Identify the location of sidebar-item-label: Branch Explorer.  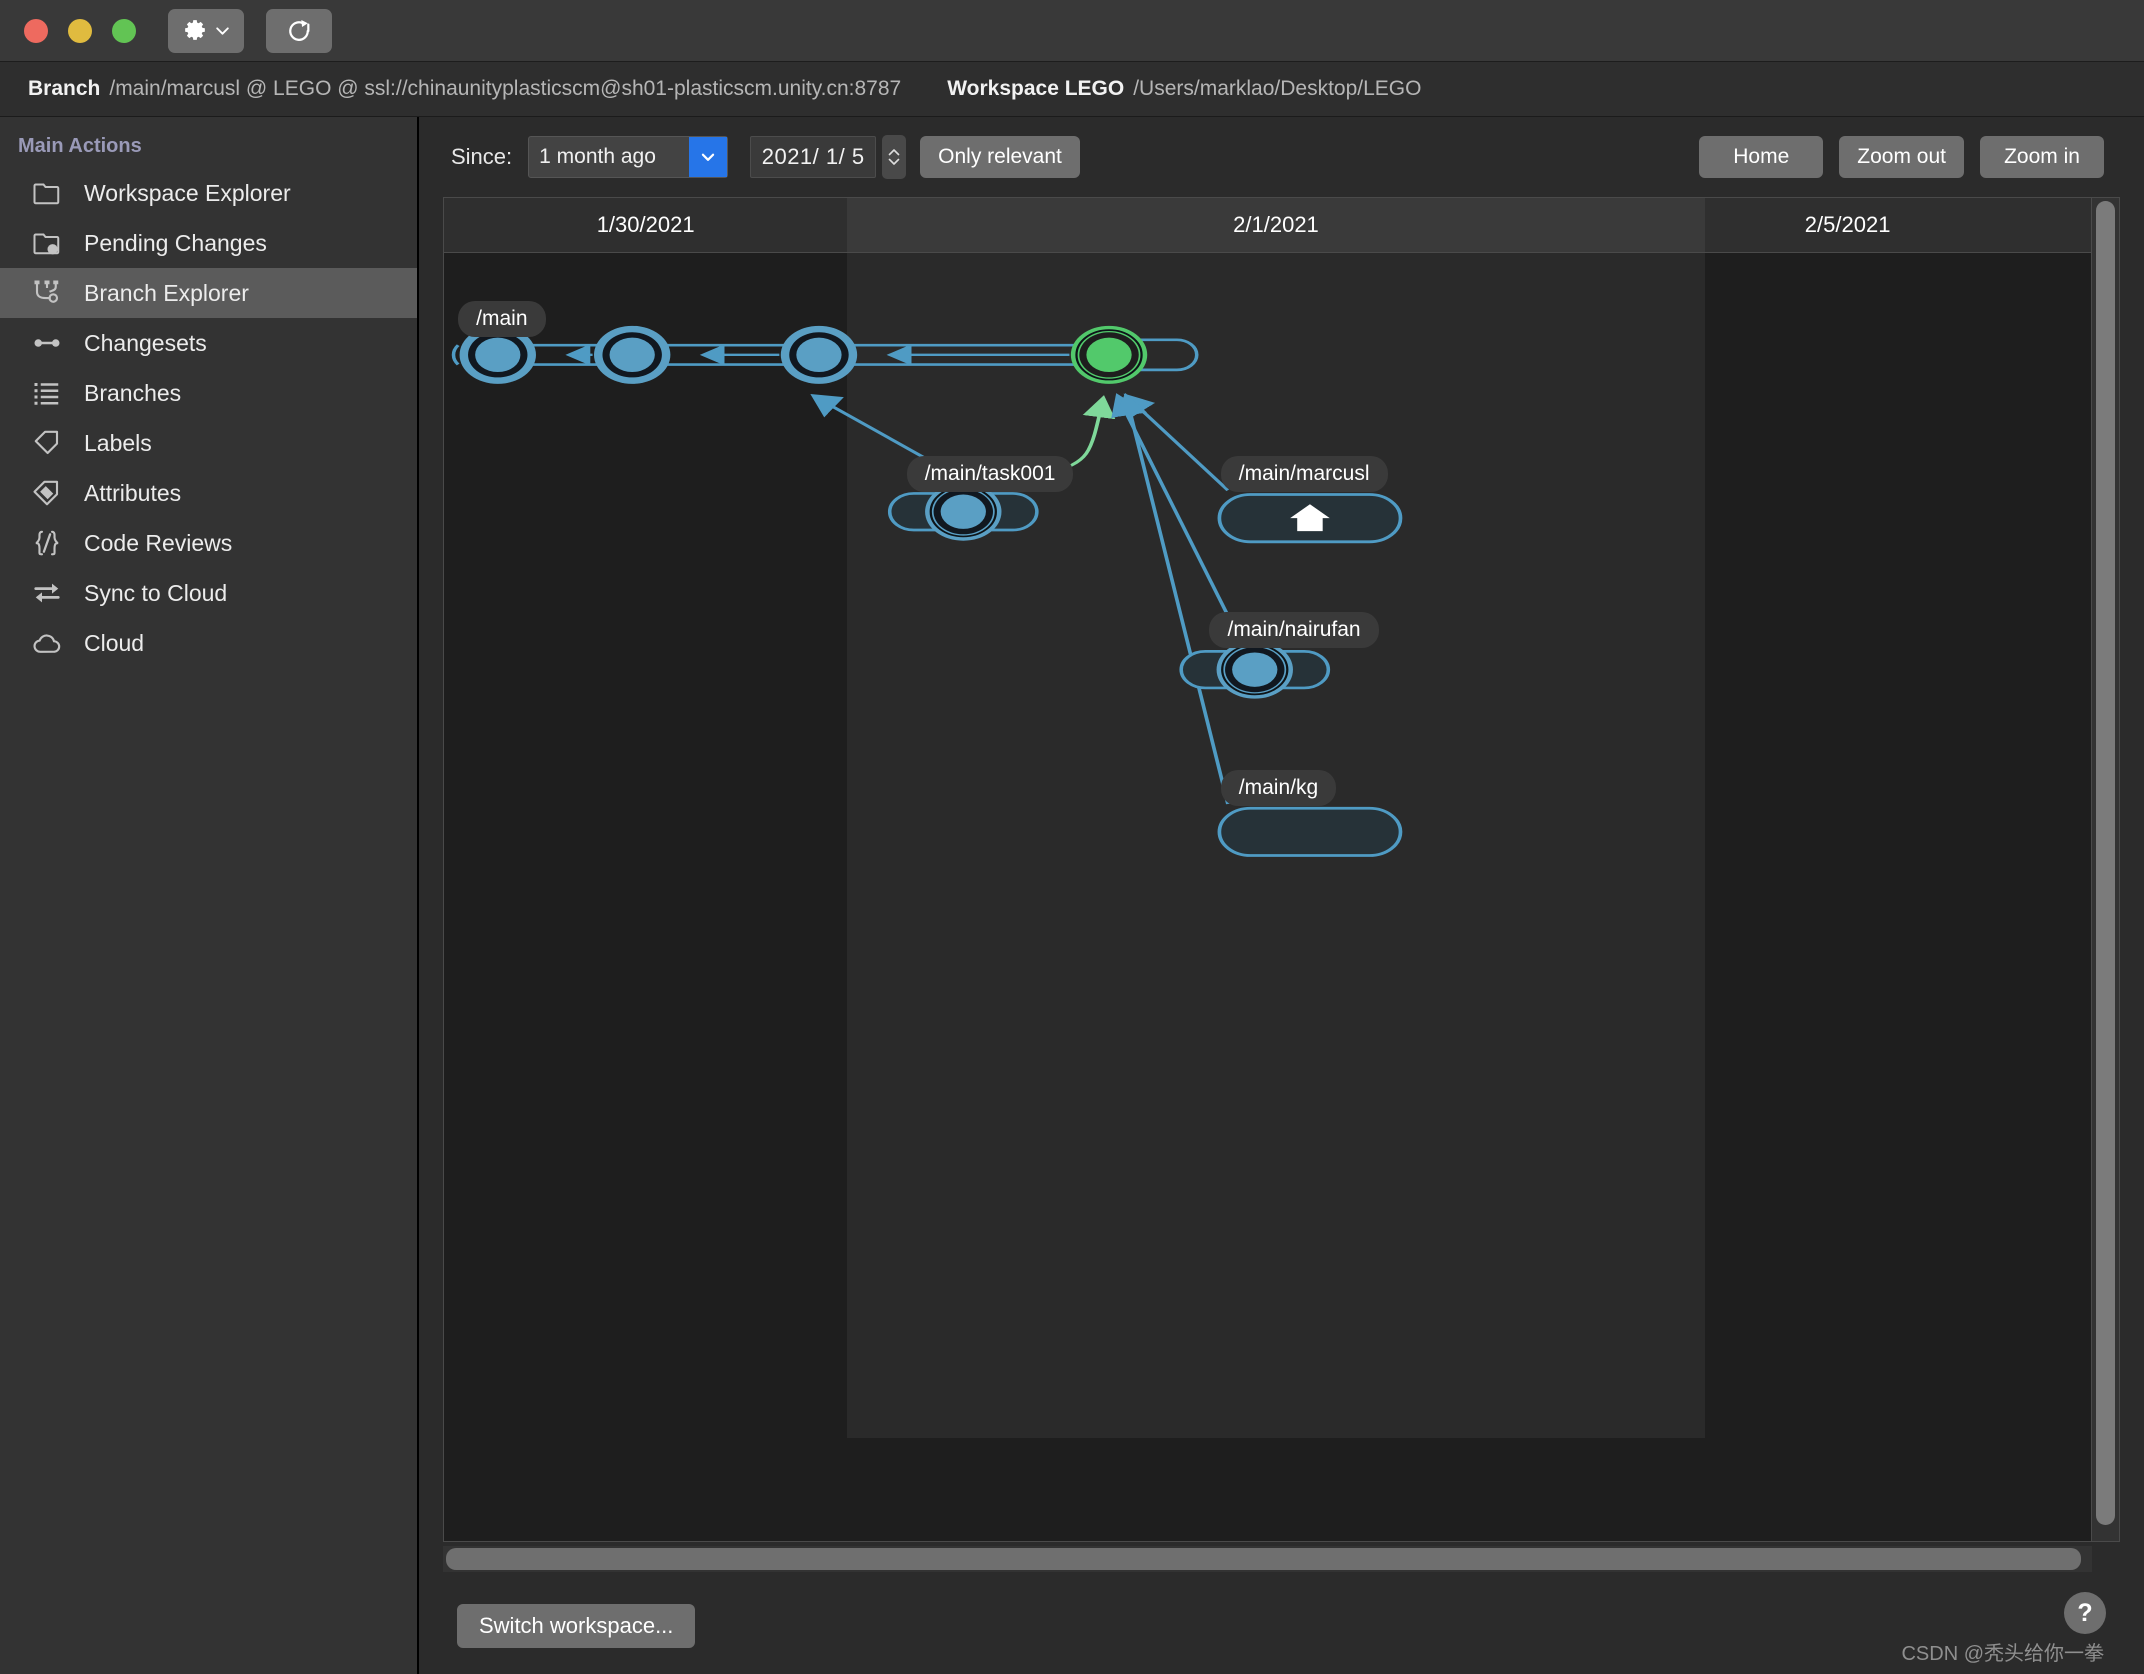
(166, 292).